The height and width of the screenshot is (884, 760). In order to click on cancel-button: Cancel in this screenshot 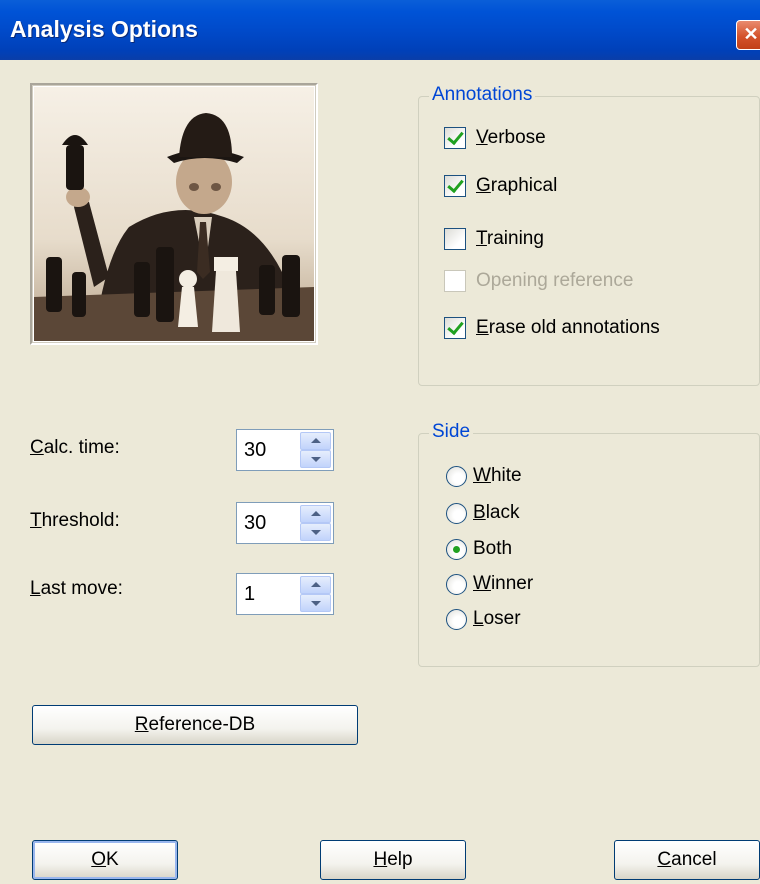, I will do `click(687, 860)`.